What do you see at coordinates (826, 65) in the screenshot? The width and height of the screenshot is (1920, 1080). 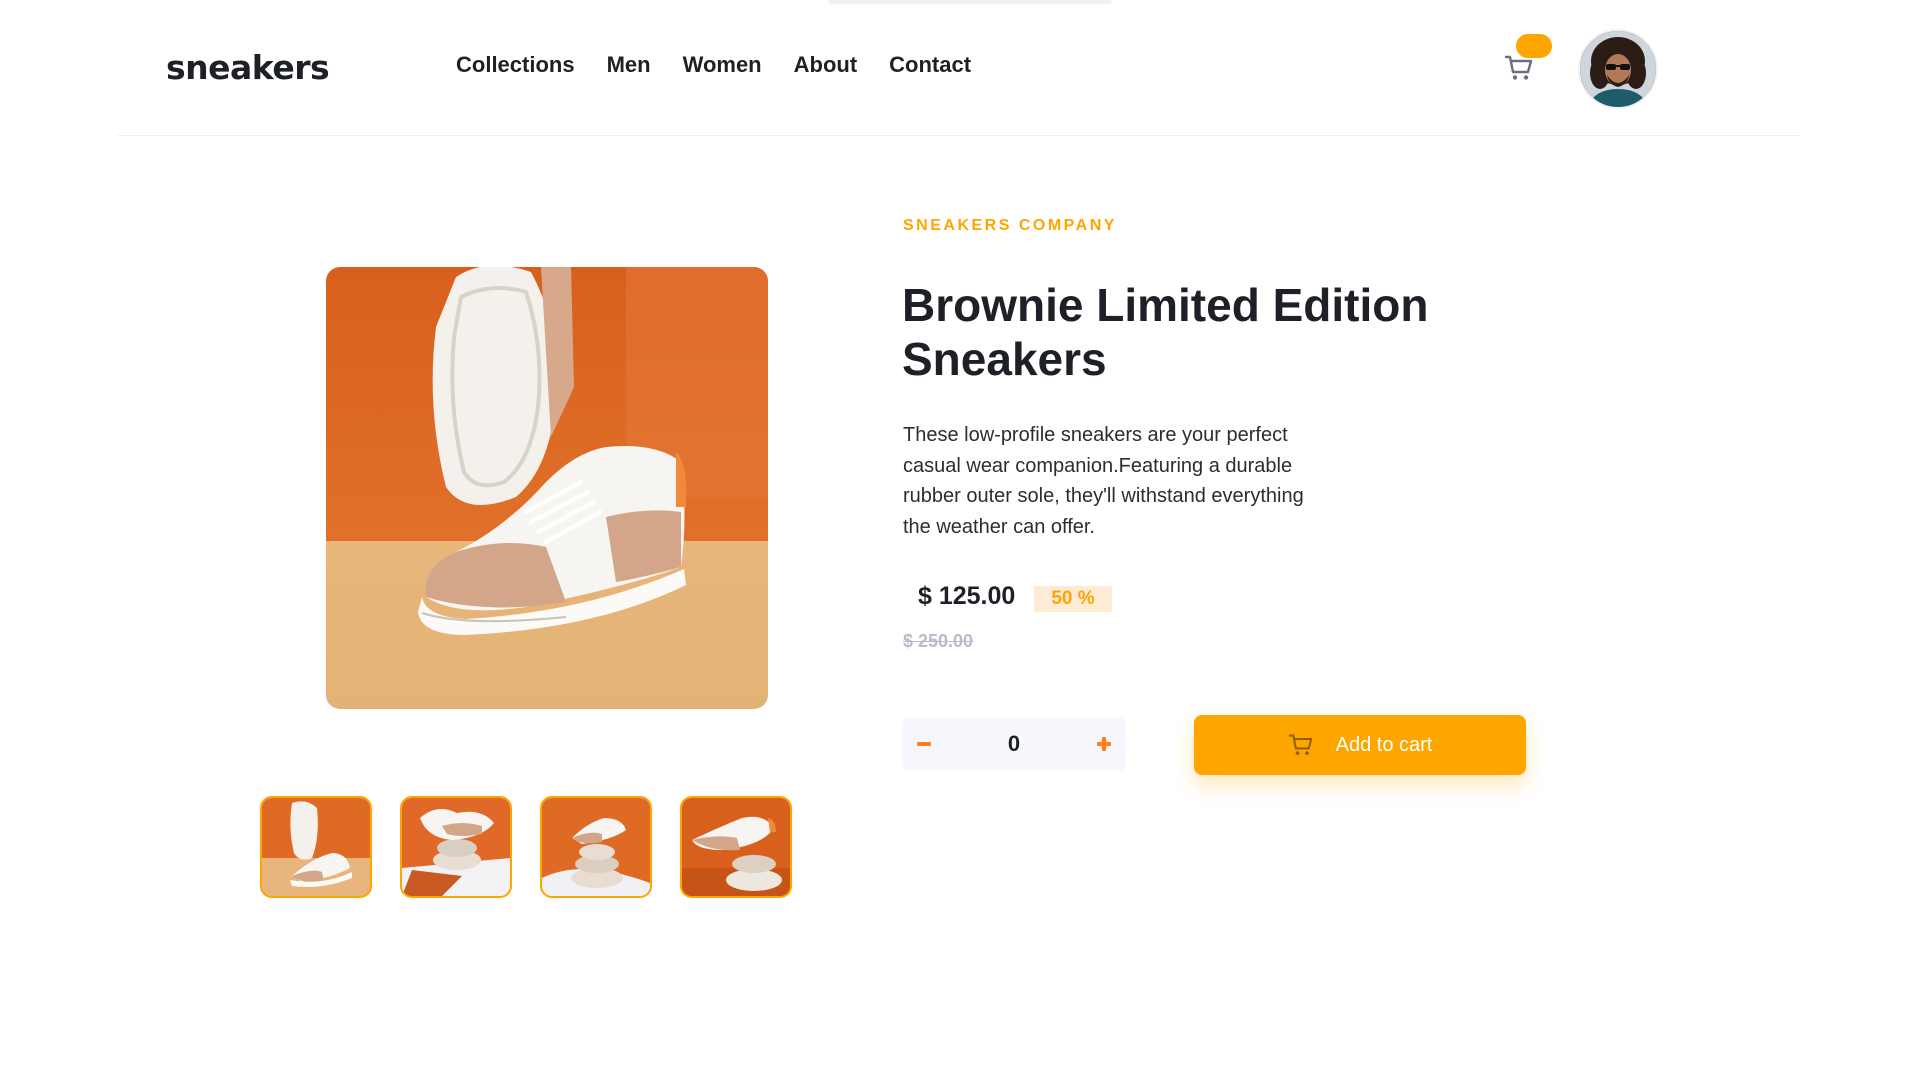 I see `nav-about: About` at bounding box center [826, 65].